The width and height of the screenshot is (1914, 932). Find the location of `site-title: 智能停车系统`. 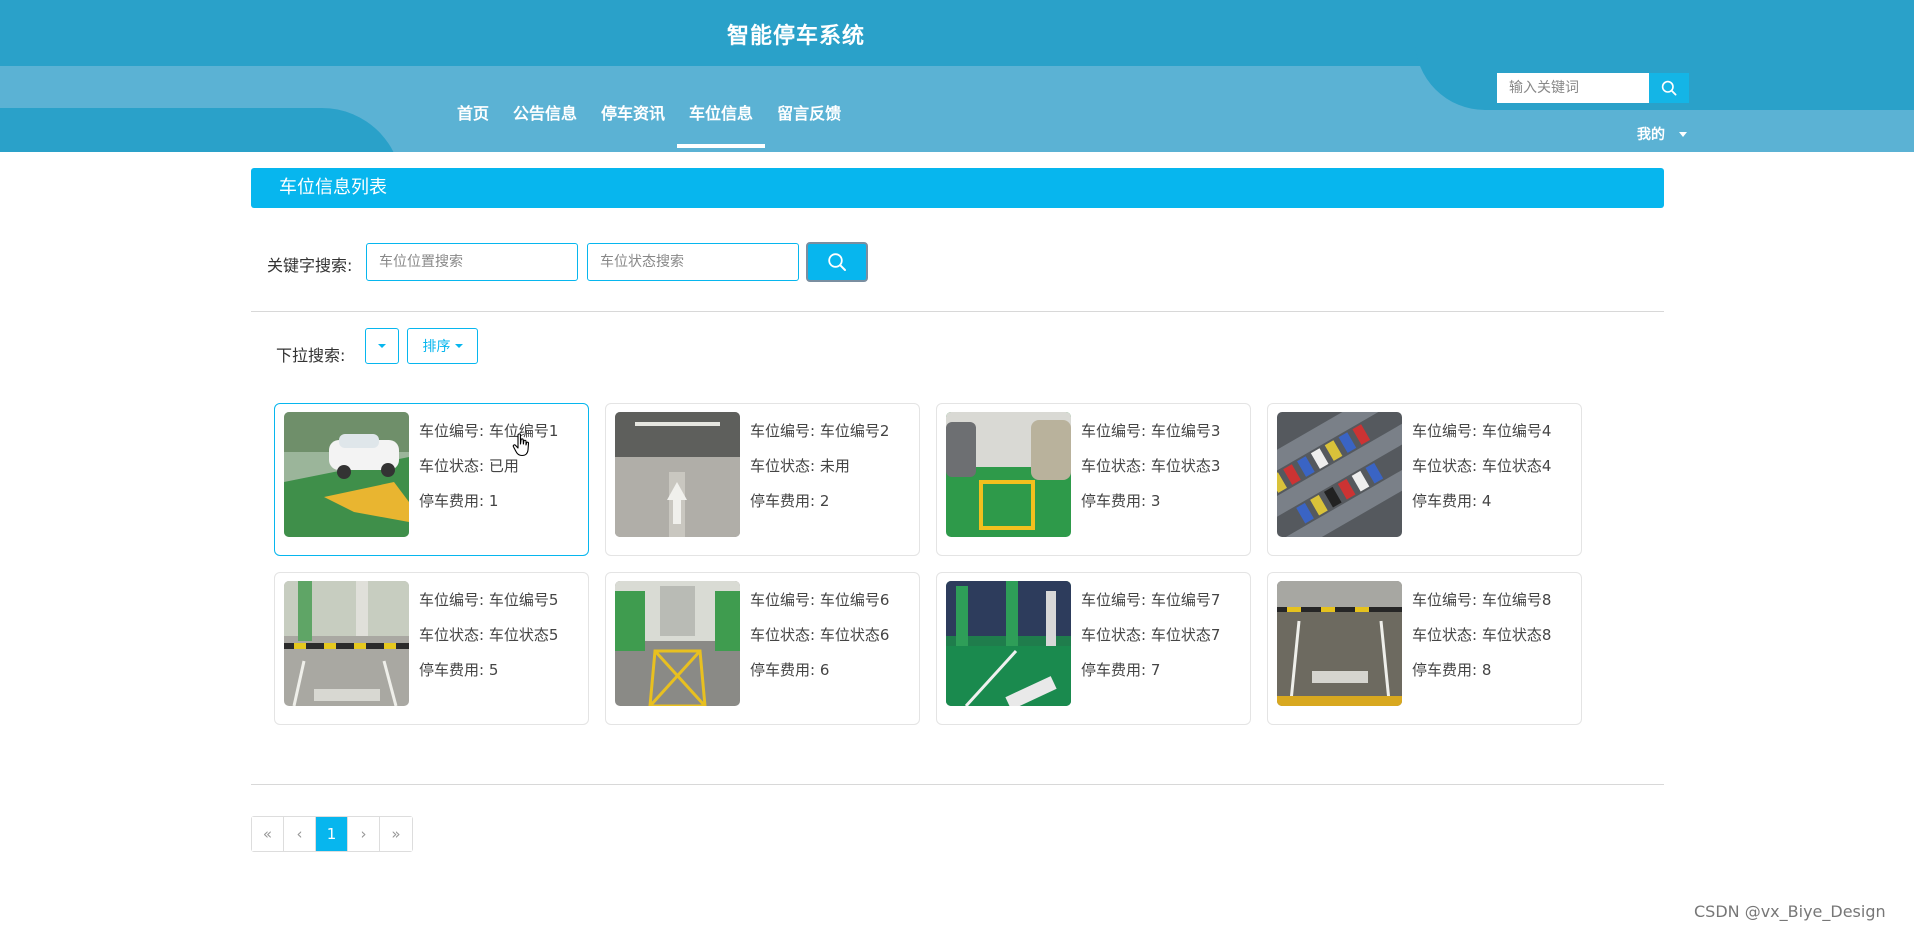

site-title: 智能停车系统 is located at coordinates (796, 36).